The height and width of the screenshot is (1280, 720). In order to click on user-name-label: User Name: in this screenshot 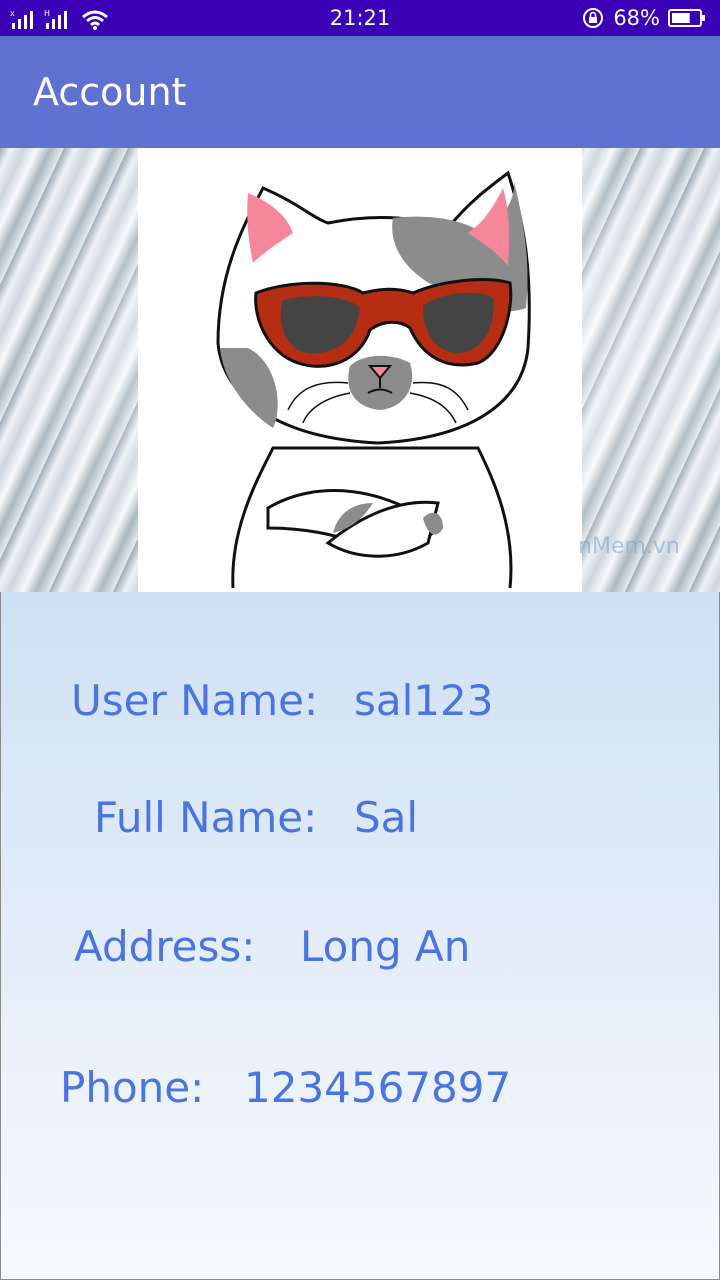, I will do `click(195, 700)`.